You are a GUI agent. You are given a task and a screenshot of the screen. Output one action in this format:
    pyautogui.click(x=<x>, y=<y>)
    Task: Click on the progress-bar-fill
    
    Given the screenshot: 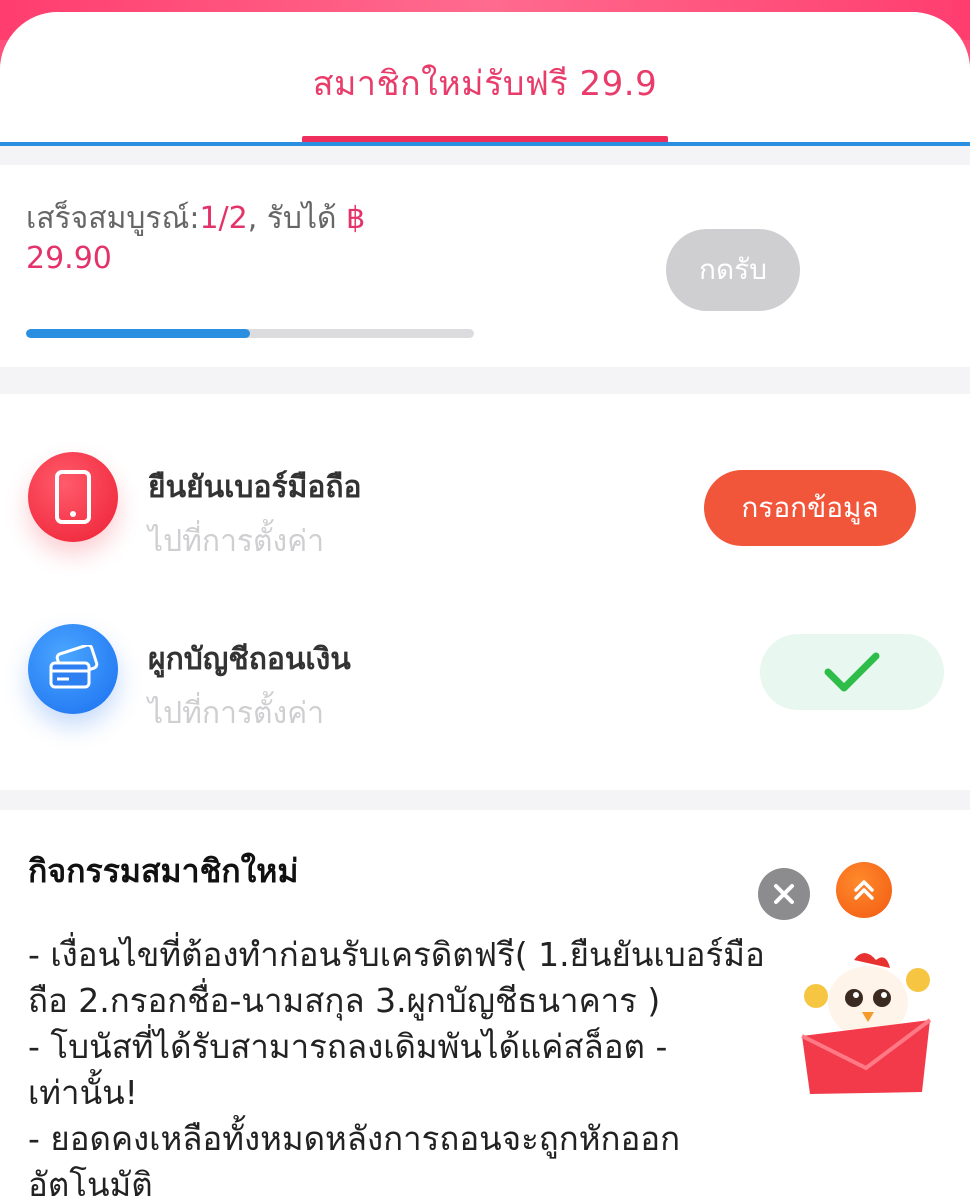 What is the action you would take?
    pyautogui.click(x=138, y=333)
    